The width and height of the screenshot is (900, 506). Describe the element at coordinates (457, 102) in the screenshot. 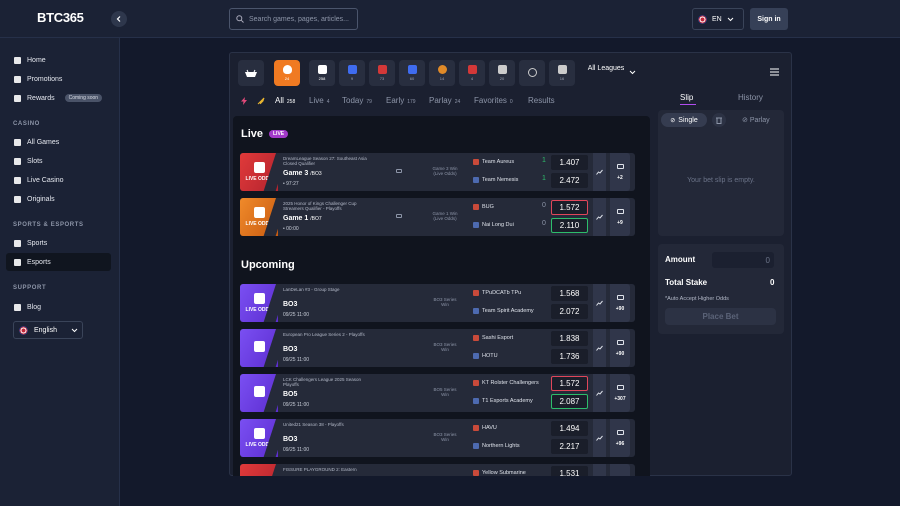

I see `tab-count: 24` at that location.